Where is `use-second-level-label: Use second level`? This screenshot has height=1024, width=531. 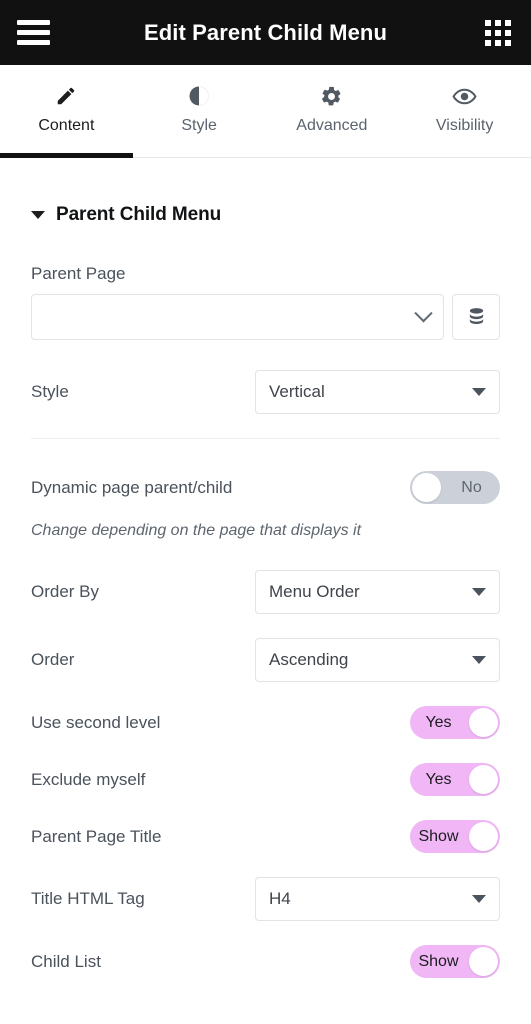
use-second-level-label: Use second level is located at coordinates (96, 722).